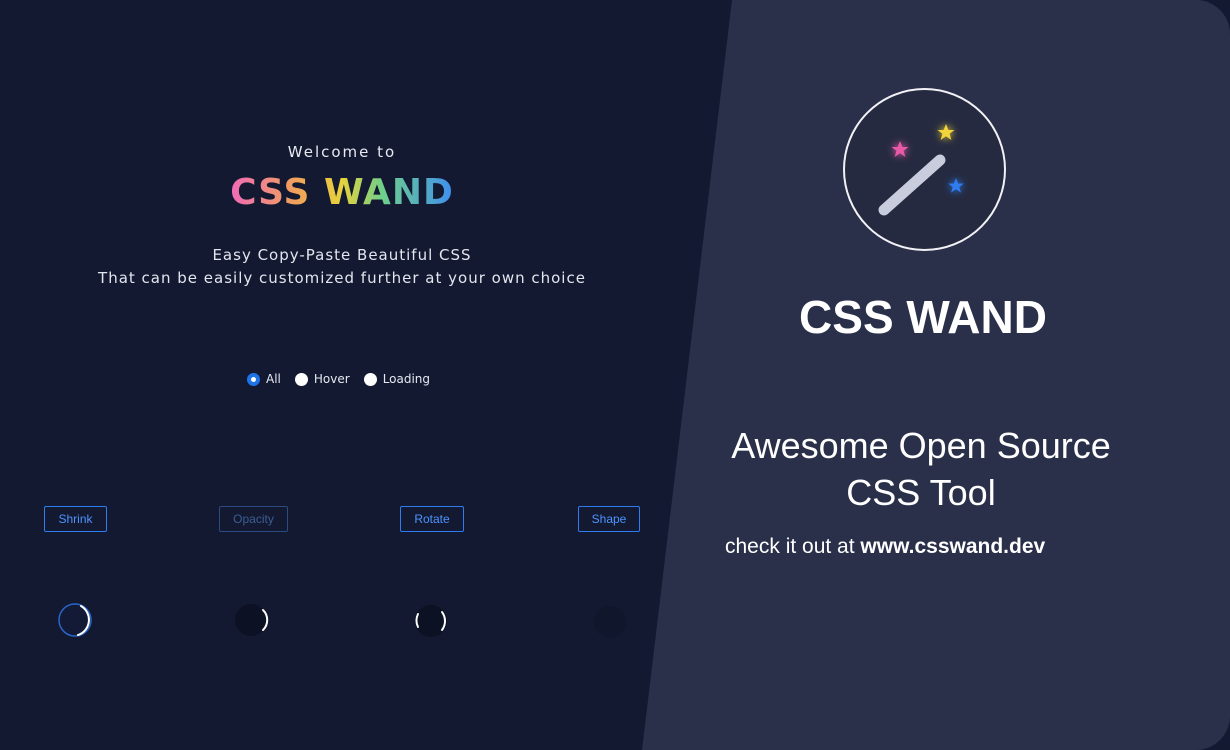 Image resolution: width=1230 pixels, height=750 pixels. What do you see at coordinates (921, 445) in the screenshot?
I see `right-subtitle-line-1: Awesome Open Source` at bounding box center [921, 445].